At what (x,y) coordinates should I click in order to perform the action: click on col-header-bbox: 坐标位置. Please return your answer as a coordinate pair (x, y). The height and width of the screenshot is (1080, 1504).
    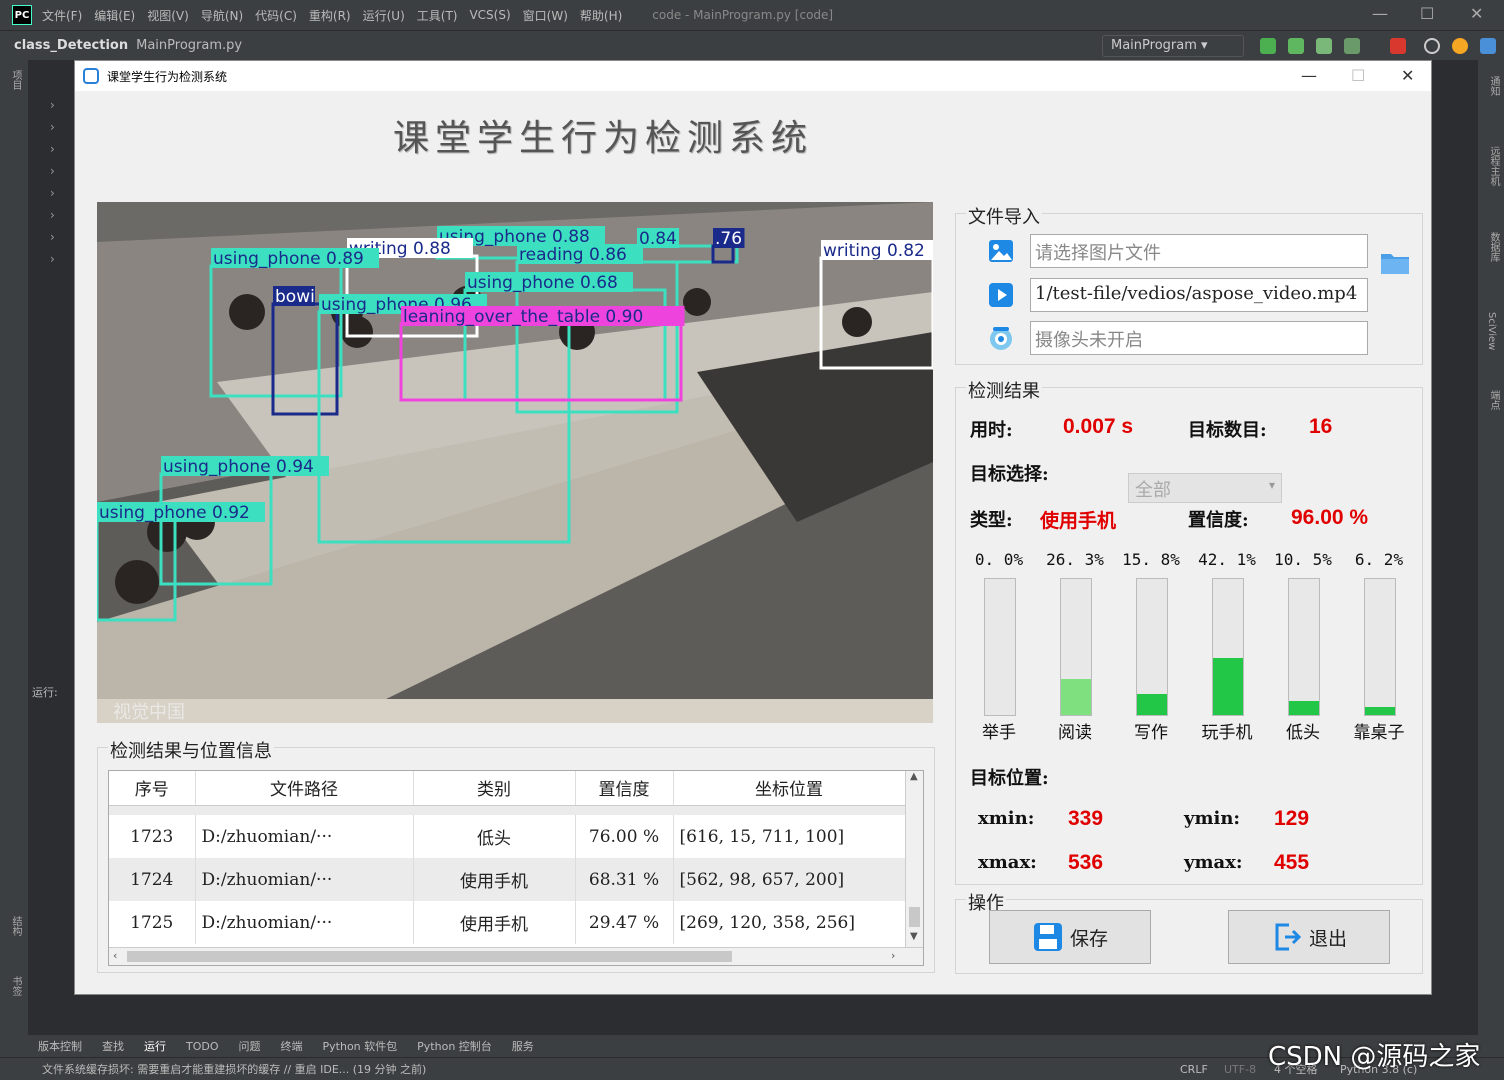
    Looking at the image, I should click on (789, 788).